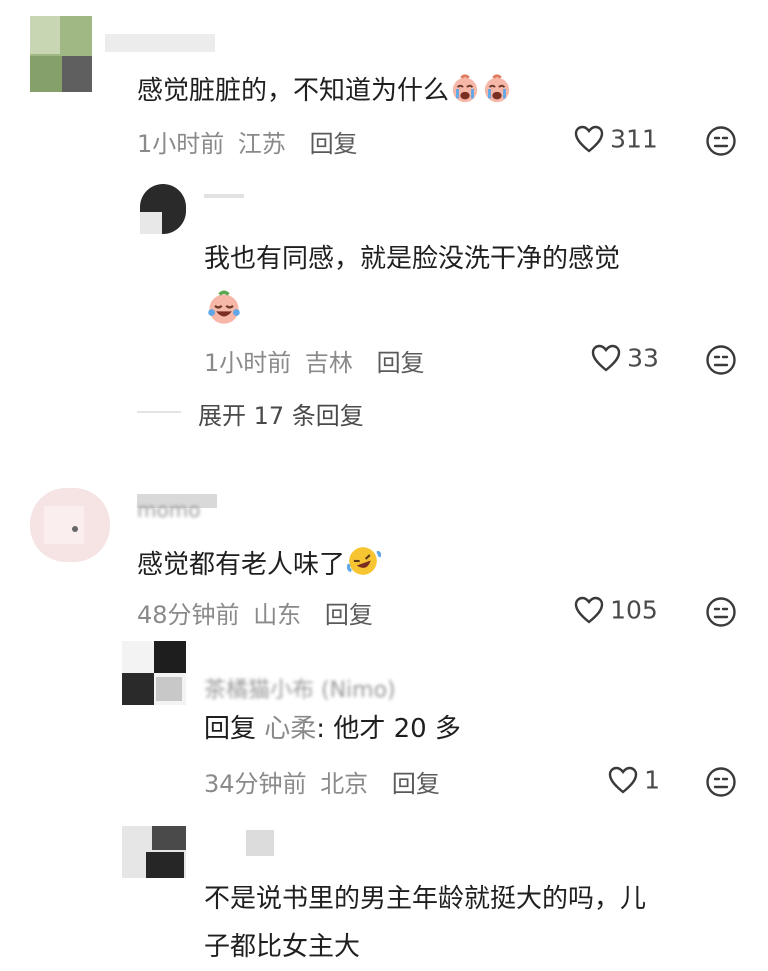 The width and height of the screenshot is (768, 971). Describe the element at coordinates (634, 139) in the screenshot. I see `like-count: 311` at that location.